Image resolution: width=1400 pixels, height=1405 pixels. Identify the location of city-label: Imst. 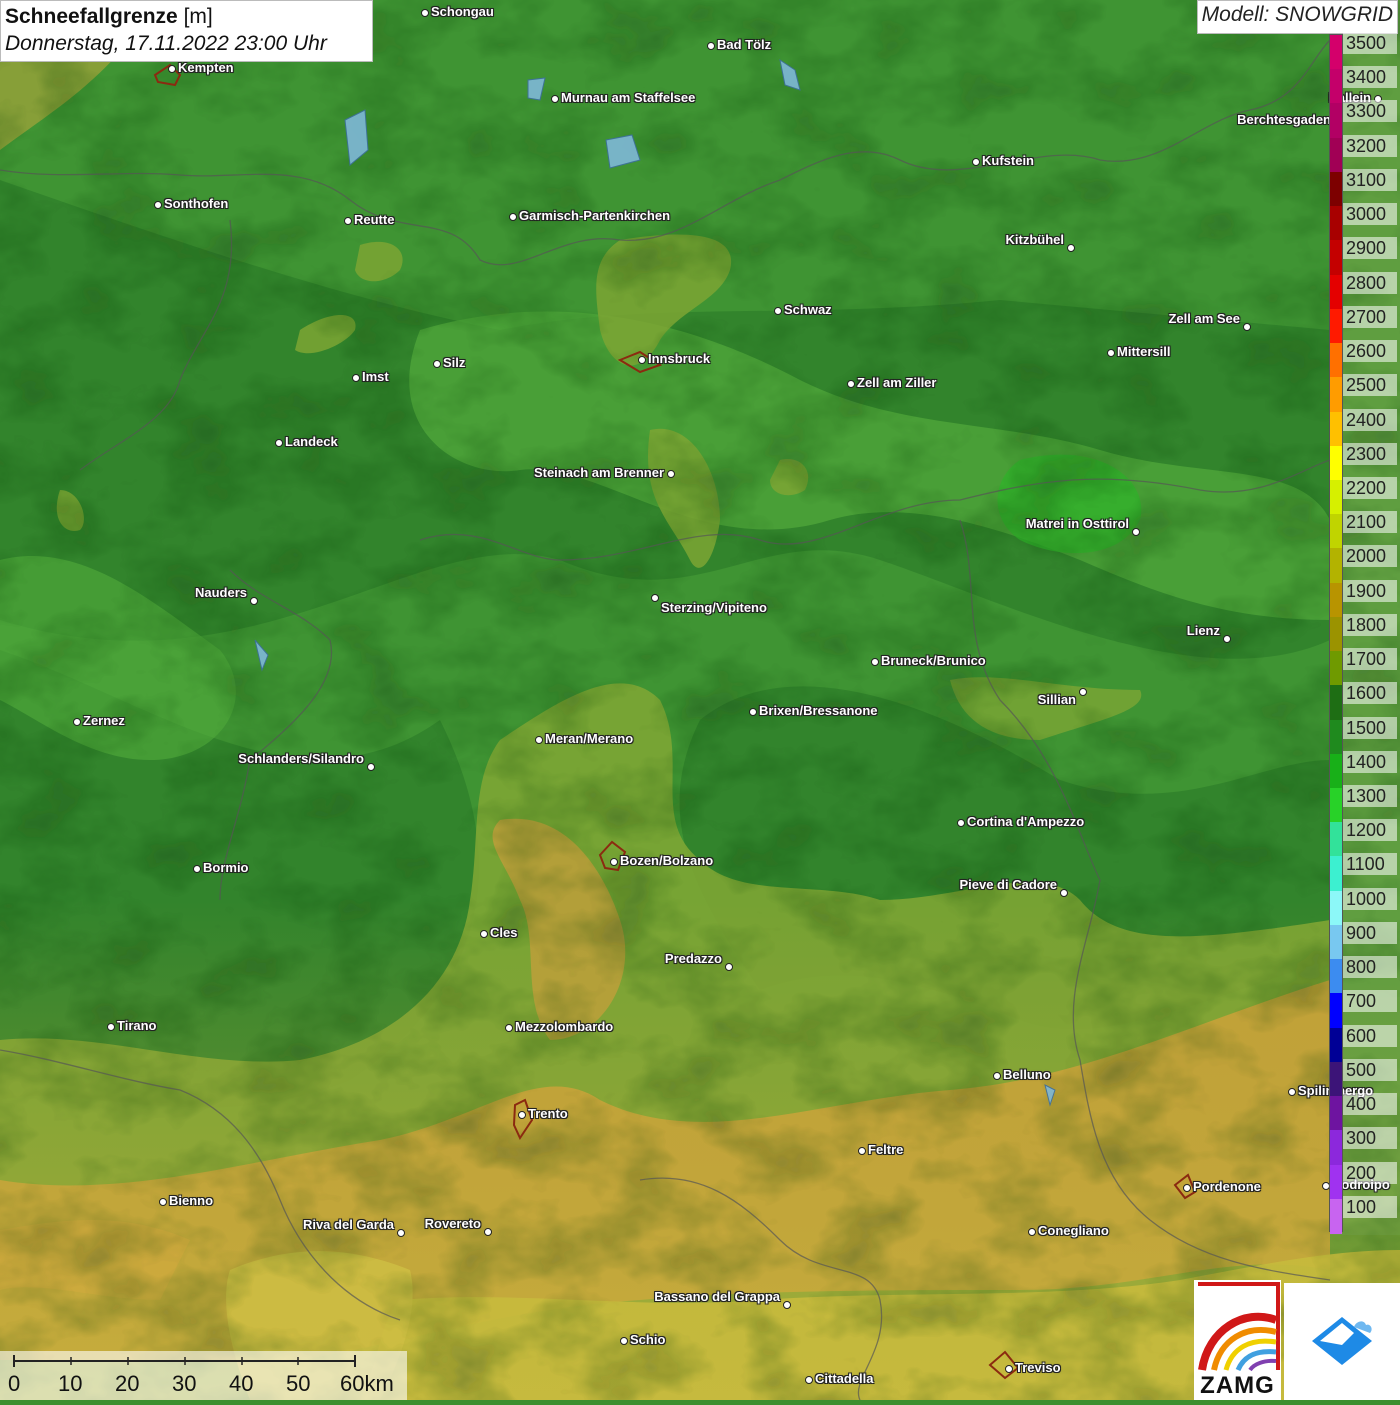
(375, 376).